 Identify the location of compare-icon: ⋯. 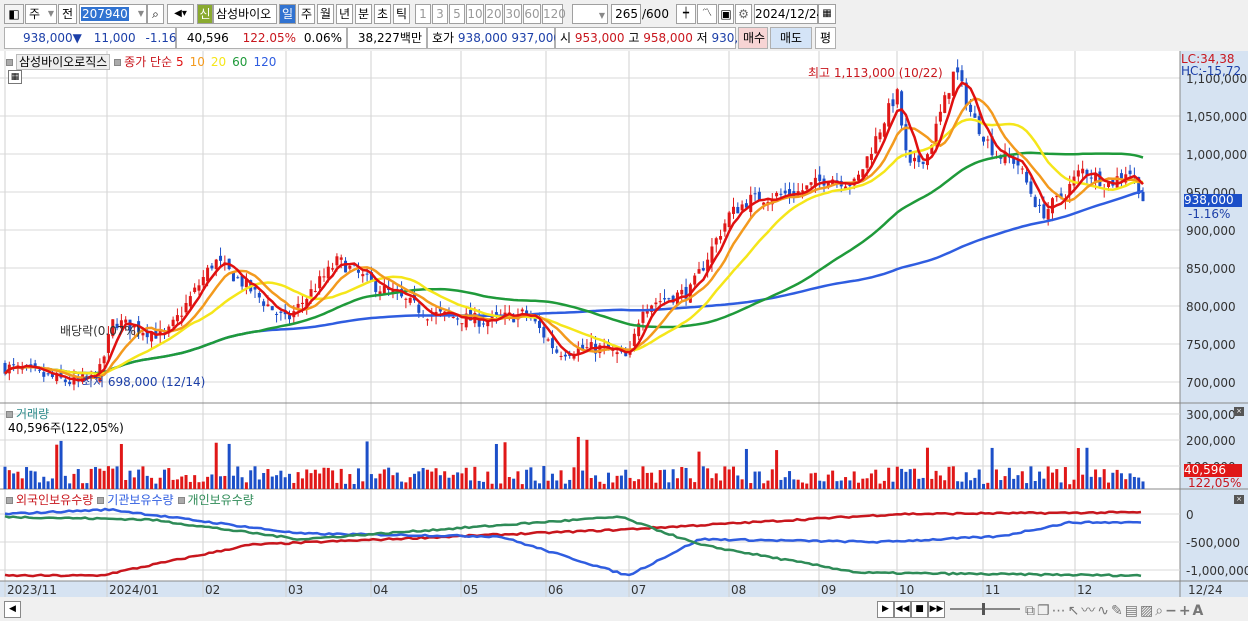
(1060, 611).